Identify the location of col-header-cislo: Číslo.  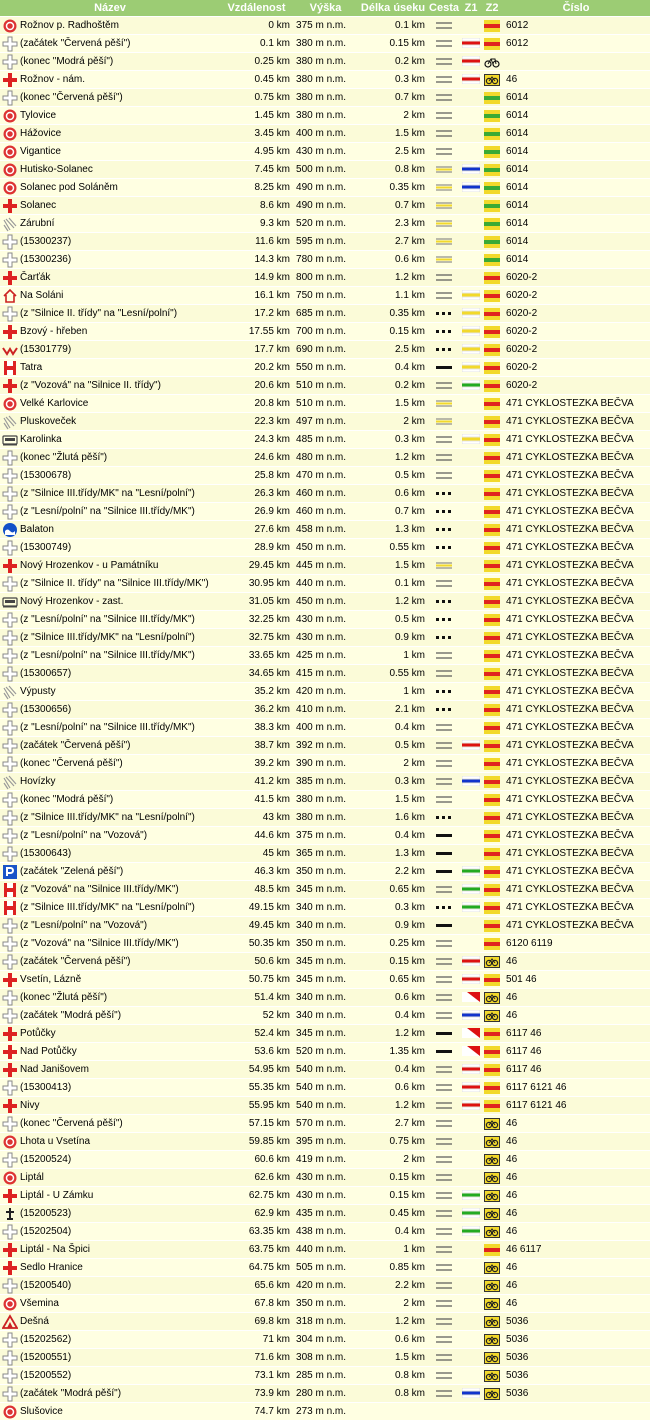
(576, 8).